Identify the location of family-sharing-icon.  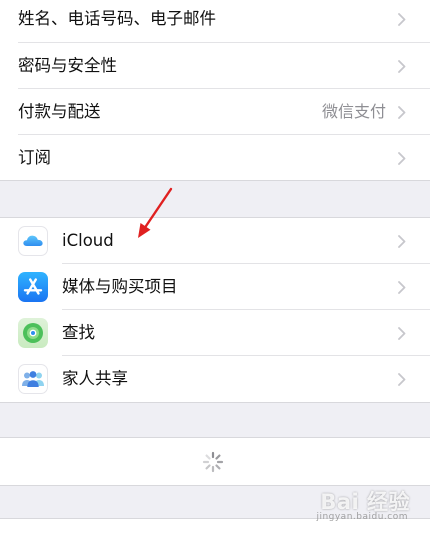
(33, 379).